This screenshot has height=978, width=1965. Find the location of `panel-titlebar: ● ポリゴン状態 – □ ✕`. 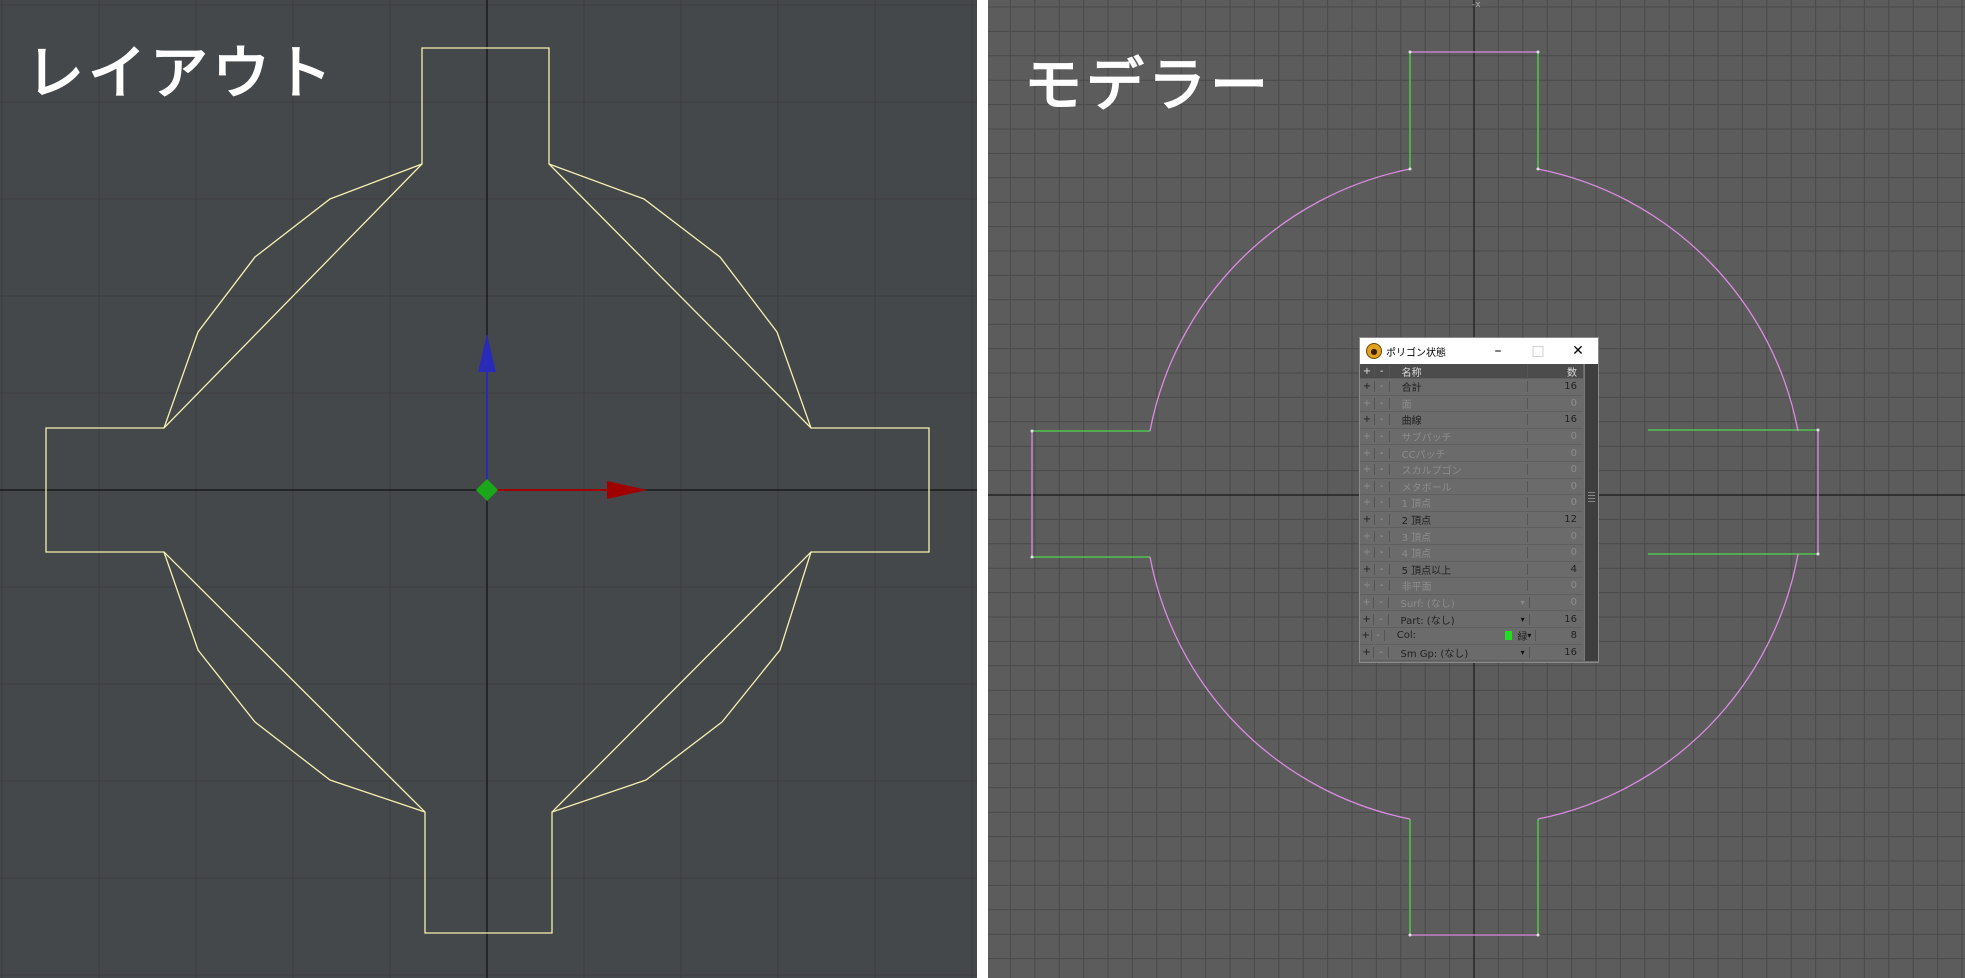

panel-titlebar: ● ポリゴン状態 – □ ✕ is located at coordinates (1479, 351).